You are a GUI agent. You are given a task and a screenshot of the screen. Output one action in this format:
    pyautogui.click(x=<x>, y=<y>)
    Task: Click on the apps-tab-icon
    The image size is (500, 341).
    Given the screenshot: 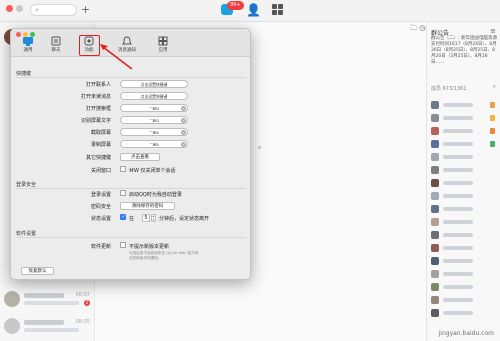 What is the action you would take?
    pyautogui.click(x=163, y=41)
    